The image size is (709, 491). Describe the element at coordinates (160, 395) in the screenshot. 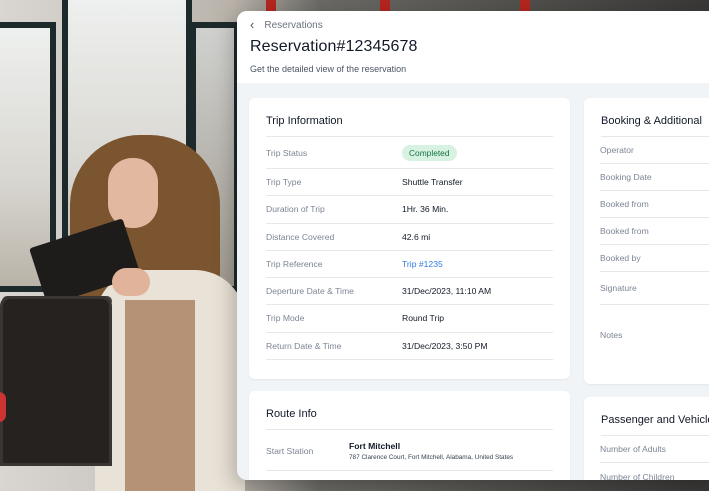

I see `woman-dress` at that location.